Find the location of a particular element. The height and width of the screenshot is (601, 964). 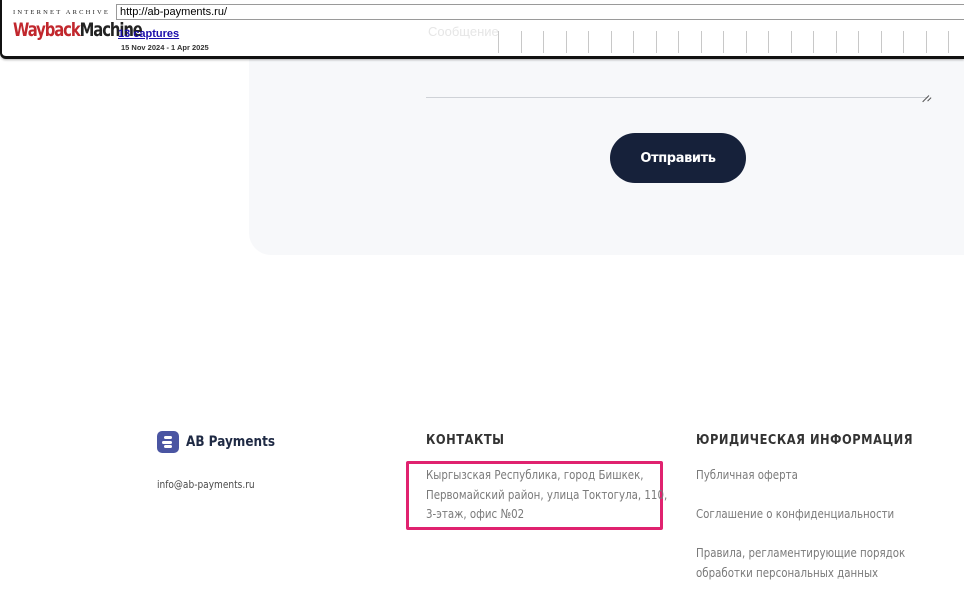

privacy-agreement-link: Соглашение о конфиденциальности is located at coordinates (795, 514).